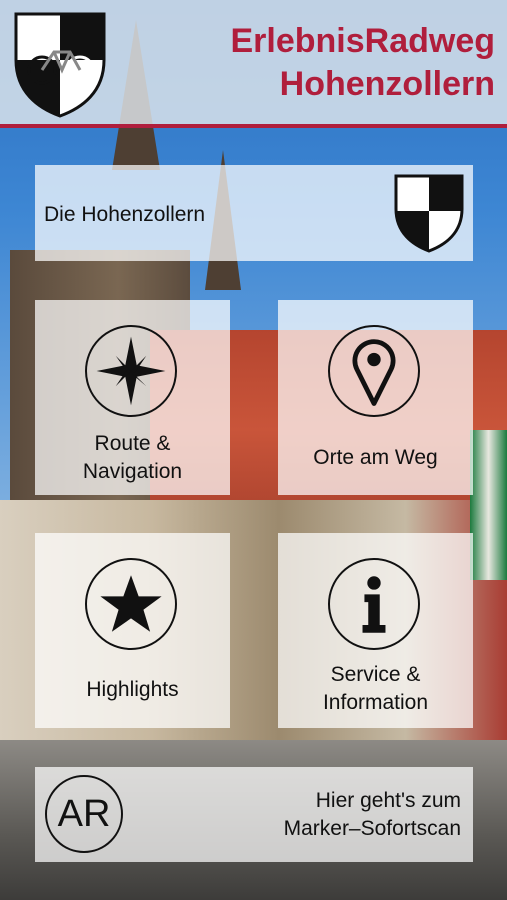 Image resolution: width=507 pixels, height=900 pixels. I want to click on orte-am-weg-button: Orte am Weg, so click(375, 397).